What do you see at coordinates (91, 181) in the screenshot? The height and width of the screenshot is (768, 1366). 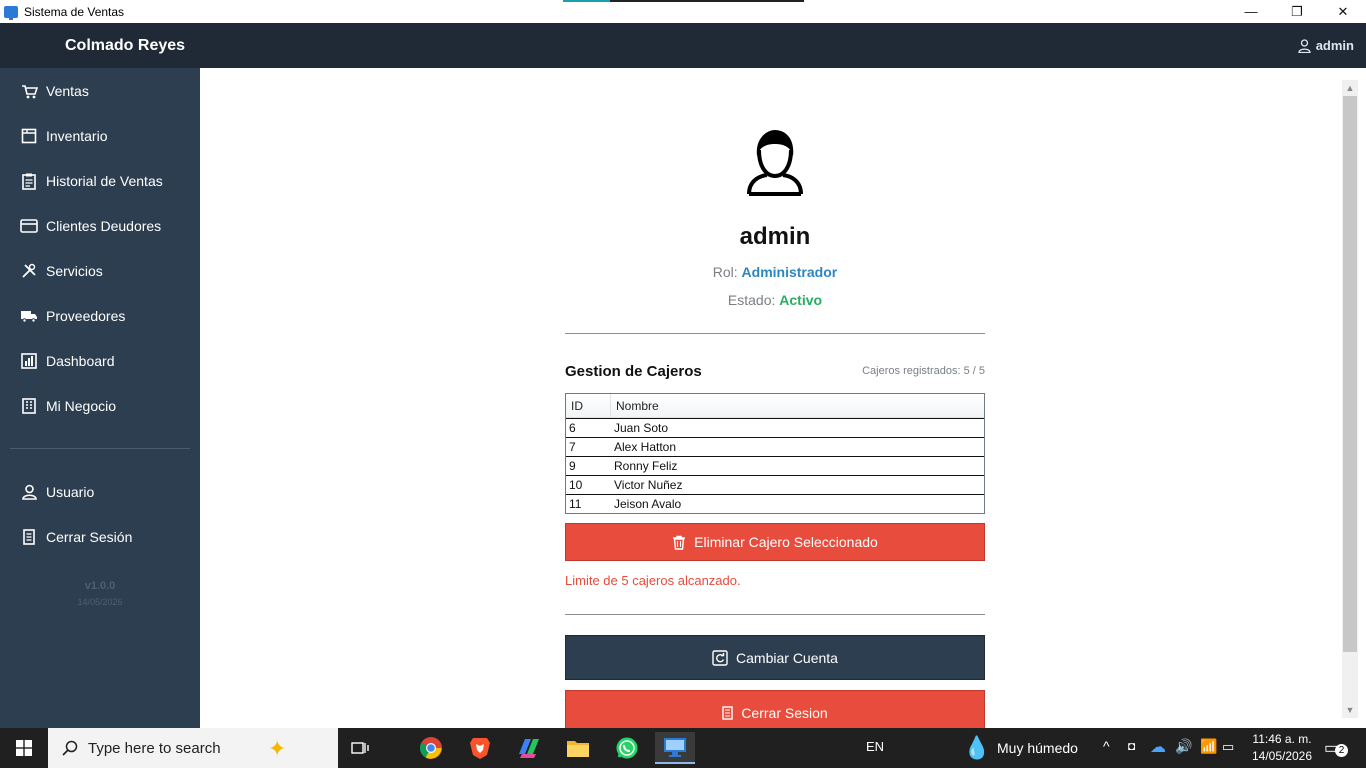 I see `sidebar-item-historial: Historial de Ventas` at bounding box center [91, 181].